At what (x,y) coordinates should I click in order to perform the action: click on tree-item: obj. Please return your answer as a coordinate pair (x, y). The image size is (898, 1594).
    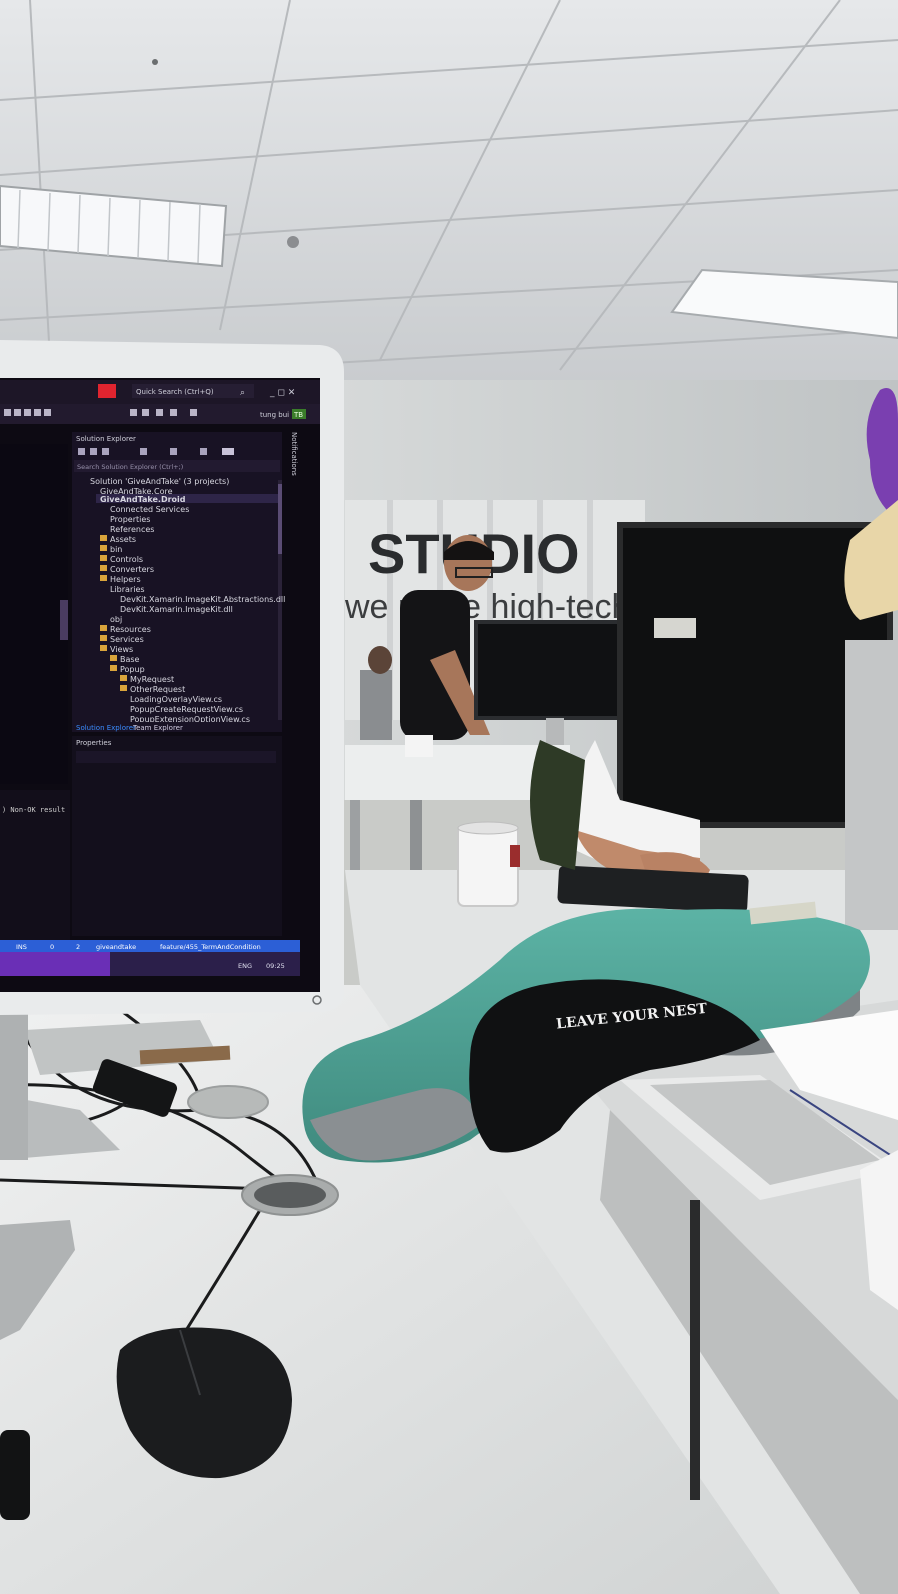
    Looking at the image, I should click on (116, 619).